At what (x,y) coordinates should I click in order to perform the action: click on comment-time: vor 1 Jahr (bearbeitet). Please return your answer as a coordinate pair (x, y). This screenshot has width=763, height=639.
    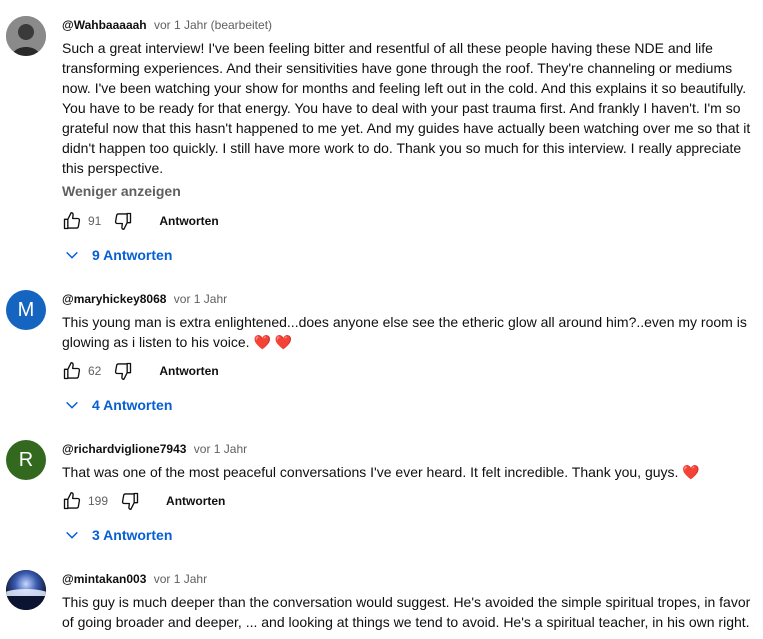
    Looking at the image, I should click on (213, 25).